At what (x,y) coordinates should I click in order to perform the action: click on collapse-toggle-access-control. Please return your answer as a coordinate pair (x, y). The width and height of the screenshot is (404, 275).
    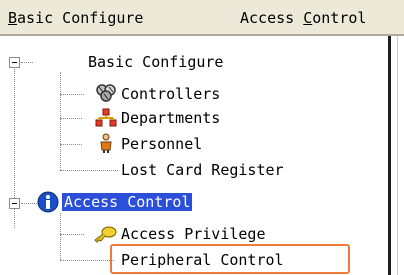
    Looking at the image, I should click on (14, 203).